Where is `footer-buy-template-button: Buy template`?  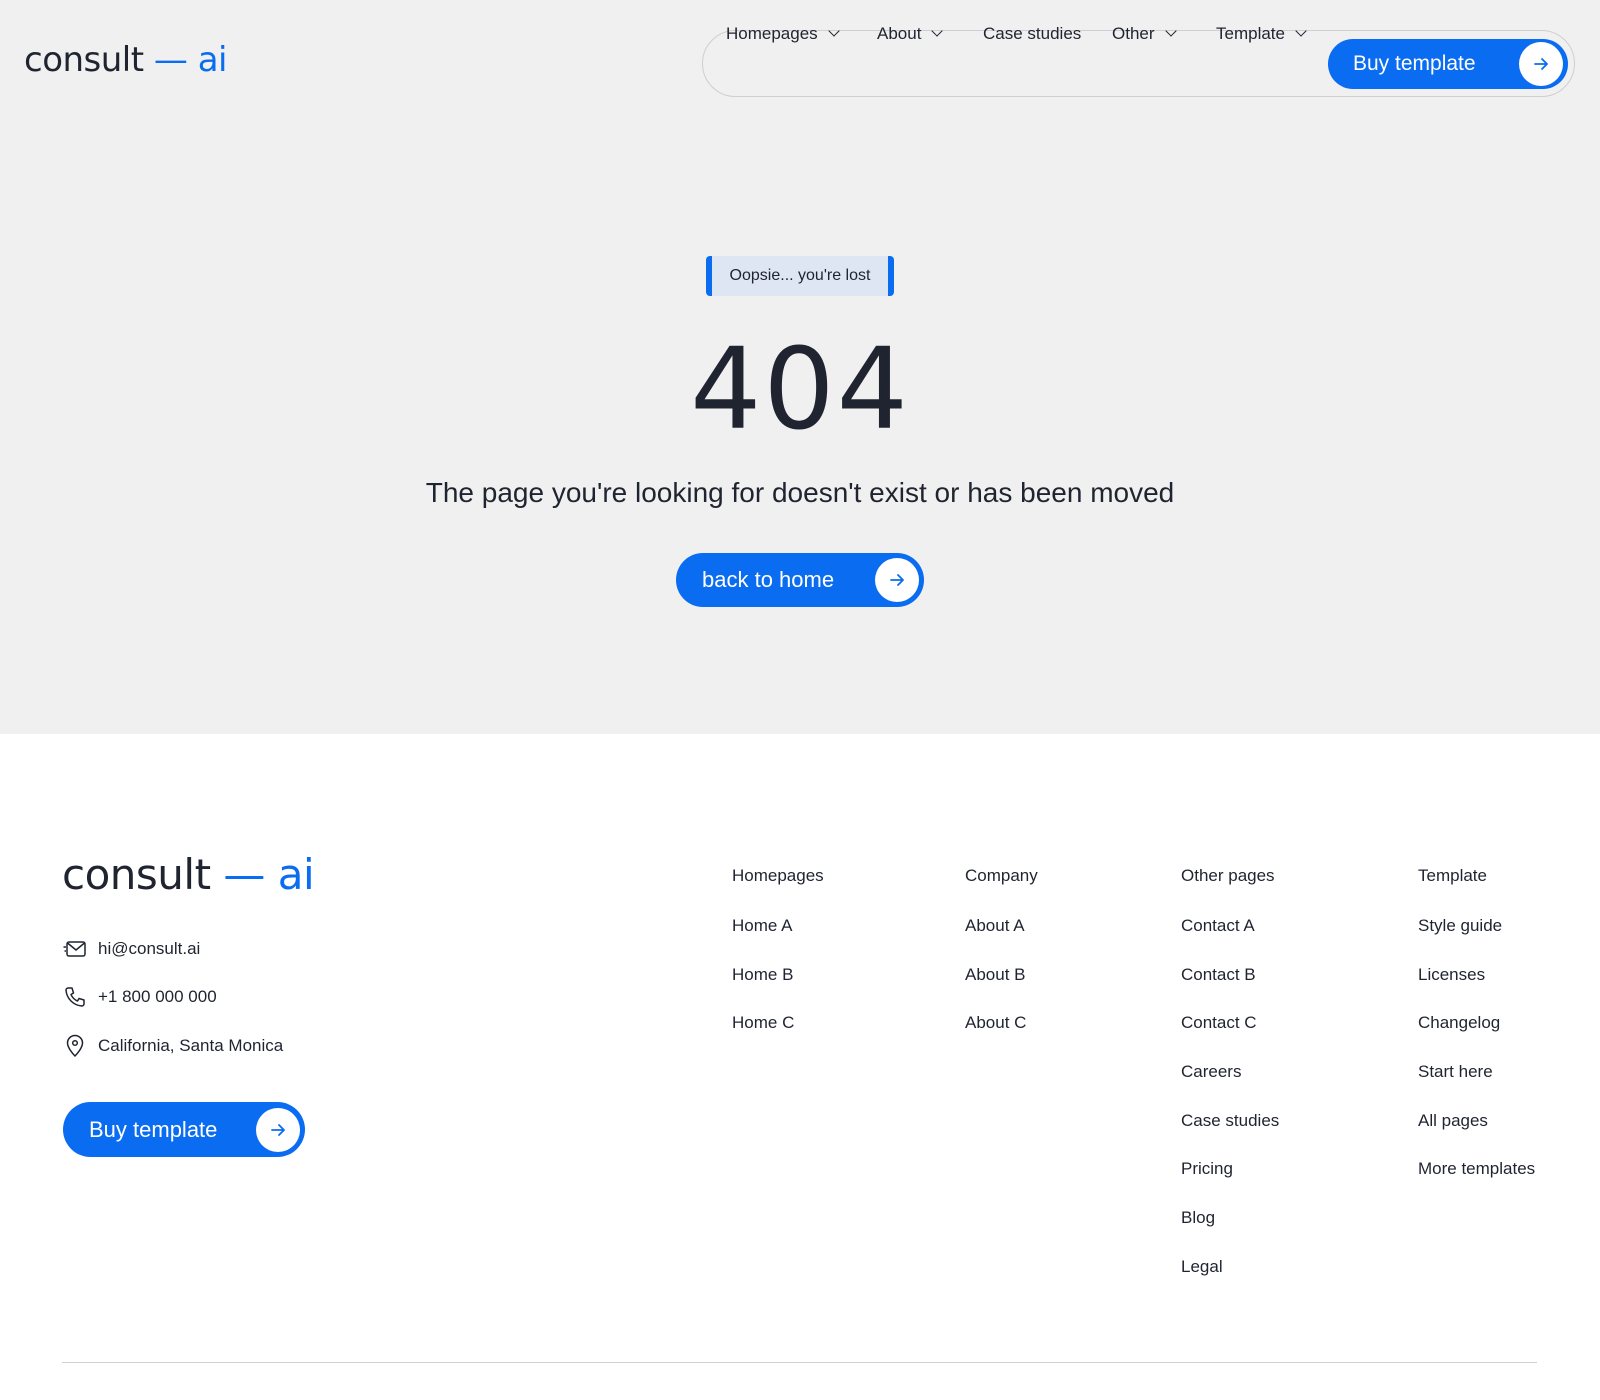
footer-buy-template-button: Buy template is located at coordinates (184, 1129).